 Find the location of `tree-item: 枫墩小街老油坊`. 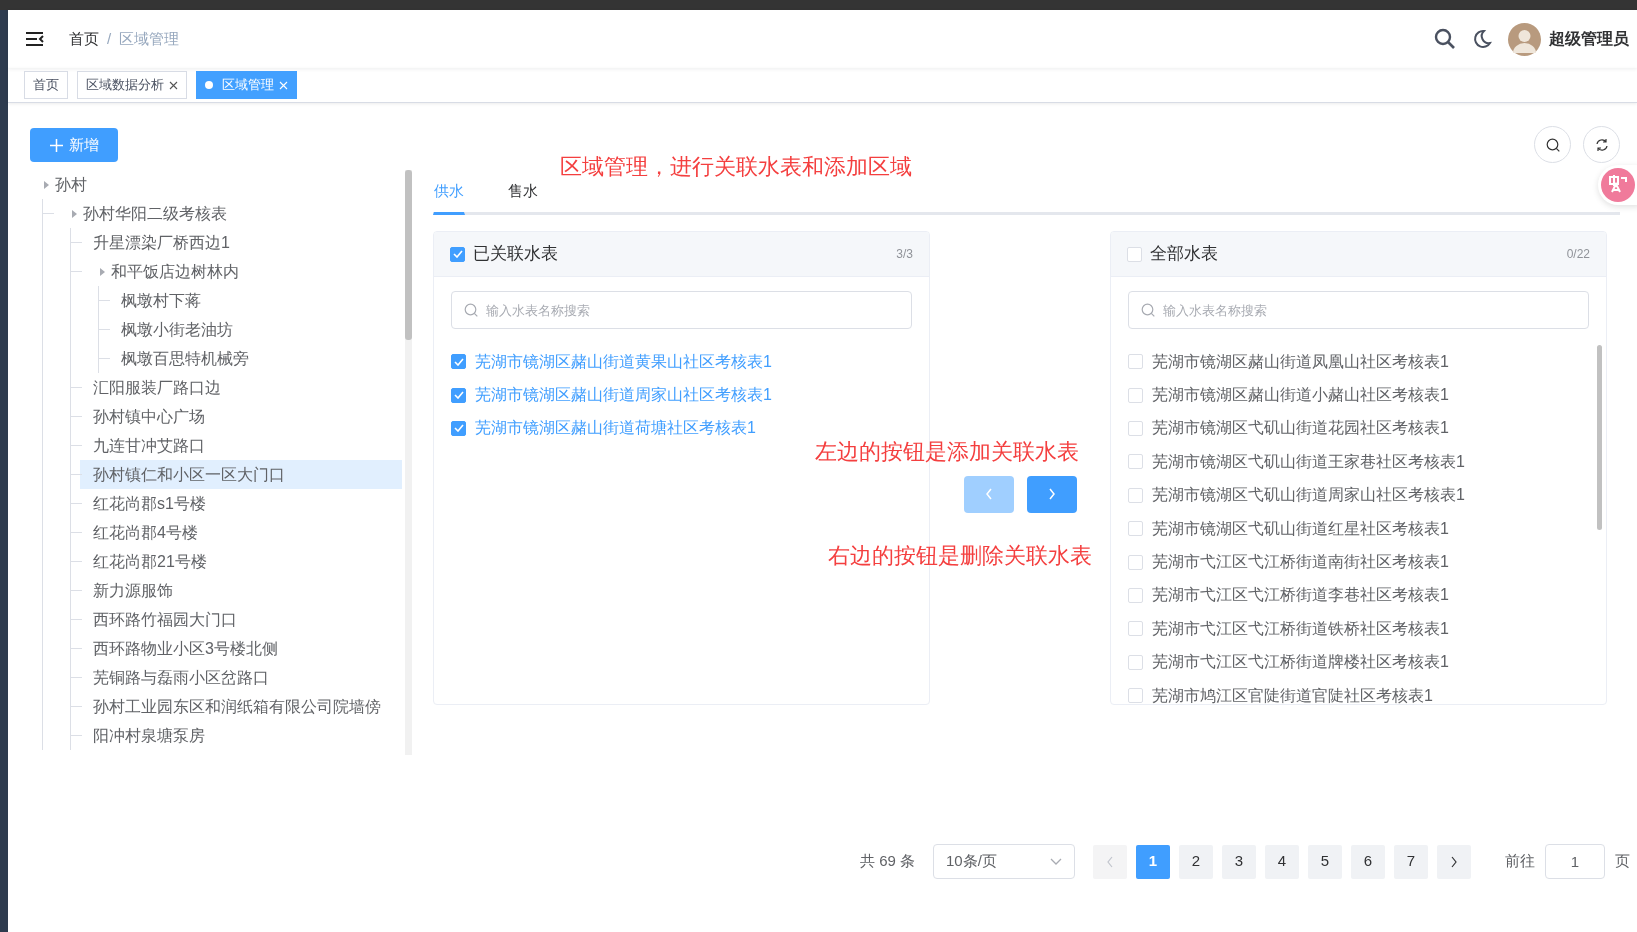

tree-item: 枫墩小街老油坊 is located at coordinates (255, 329).